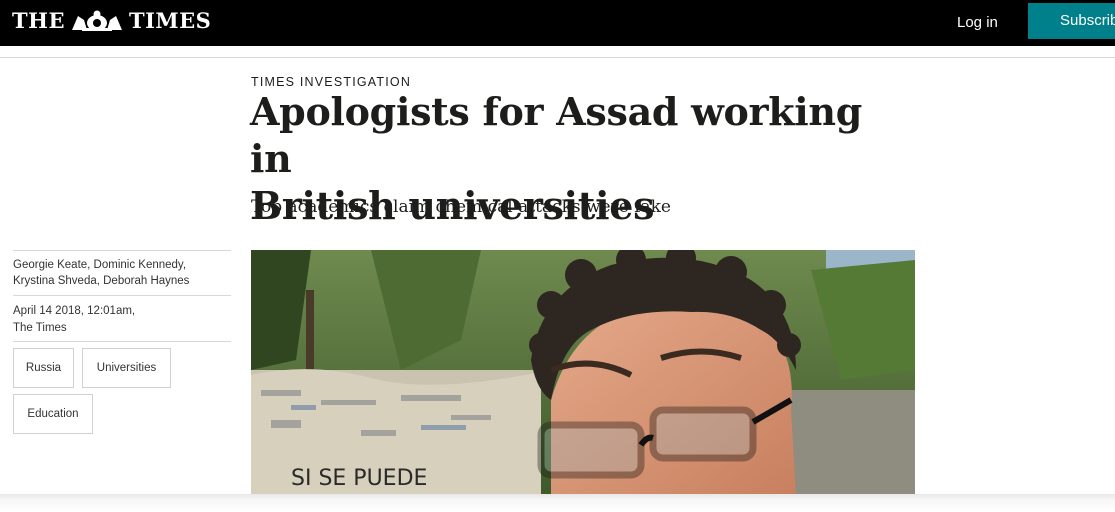  I want to click on section-label: TIMES INVESTIGATION, so click(331, 82).